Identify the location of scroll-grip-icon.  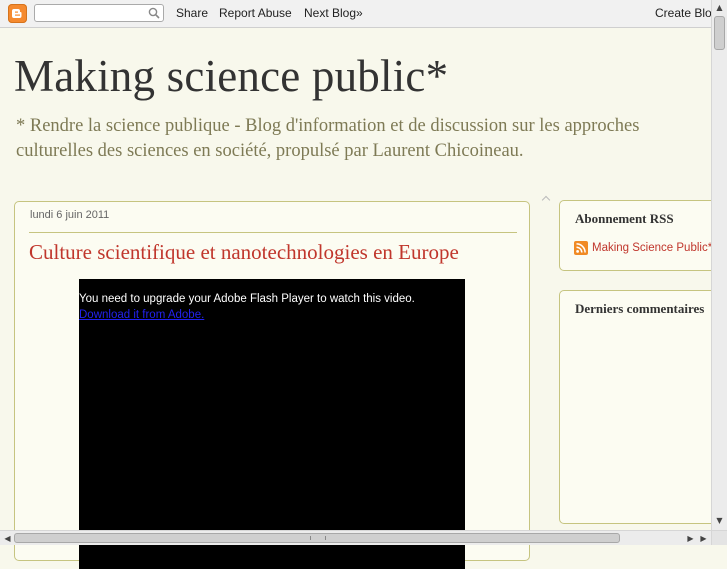
(318, 538).